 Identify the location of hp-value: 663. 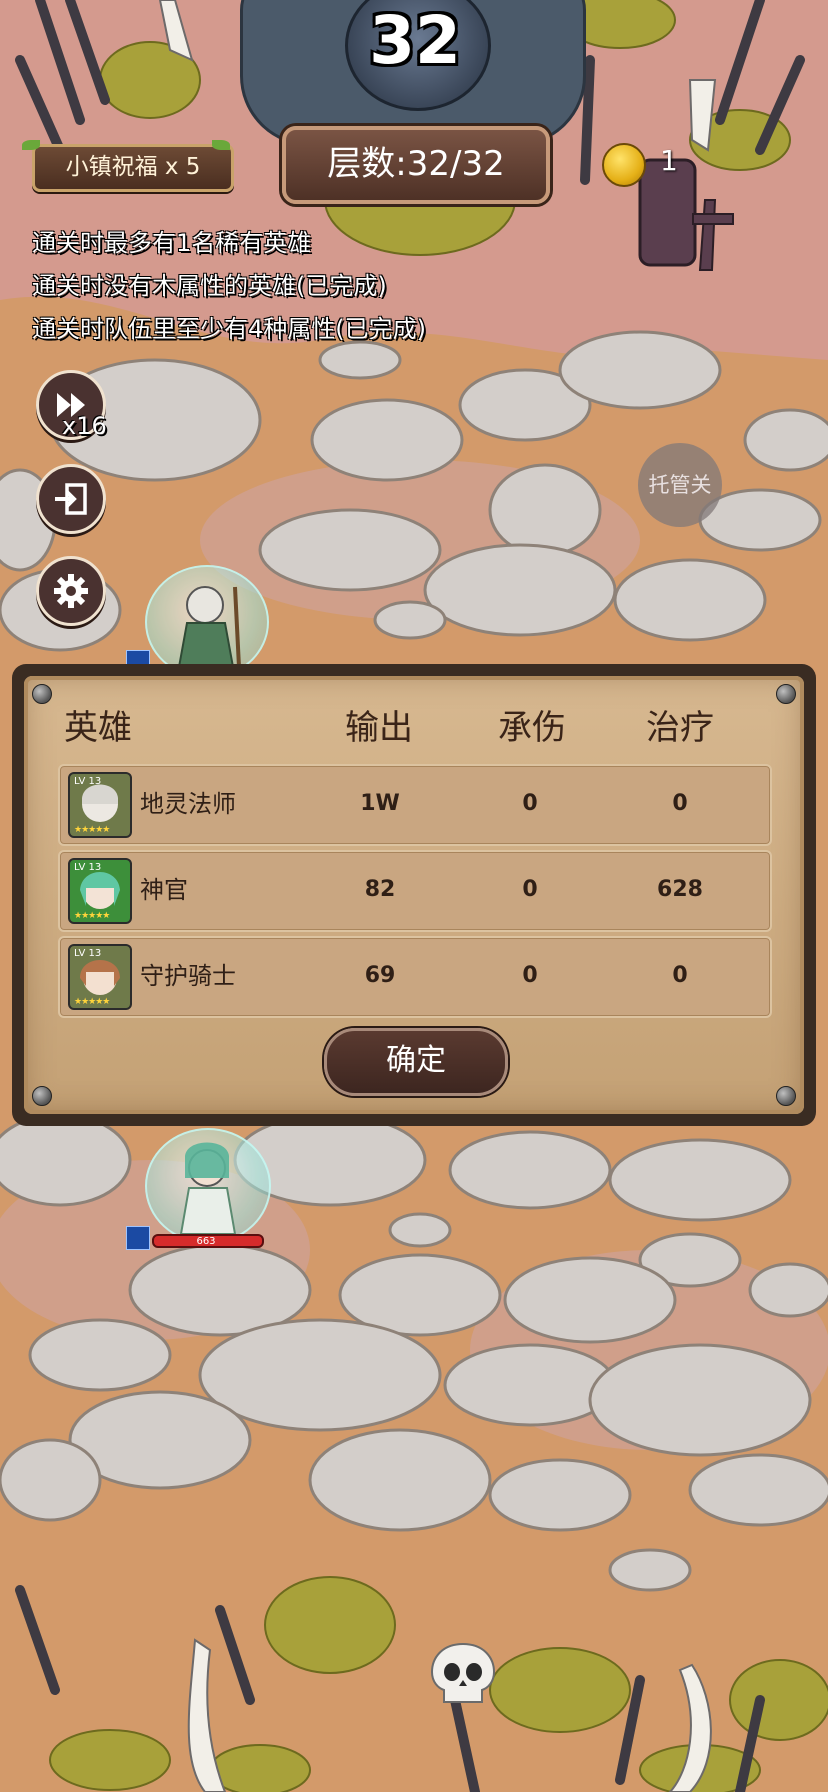
(206, 1241).